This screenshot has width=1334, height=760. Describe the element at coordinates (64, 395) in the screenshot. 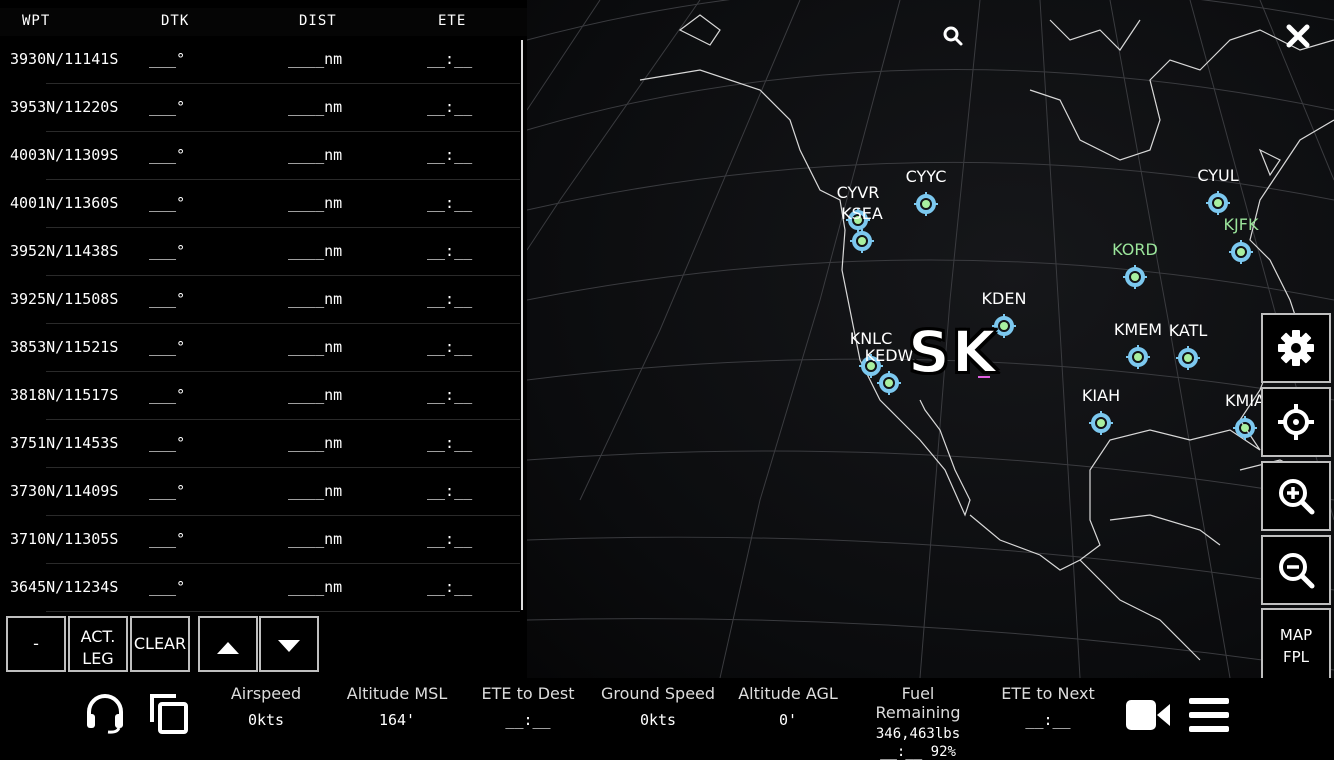

I see `waypoint-cell: 3818N/11517S` at that location.